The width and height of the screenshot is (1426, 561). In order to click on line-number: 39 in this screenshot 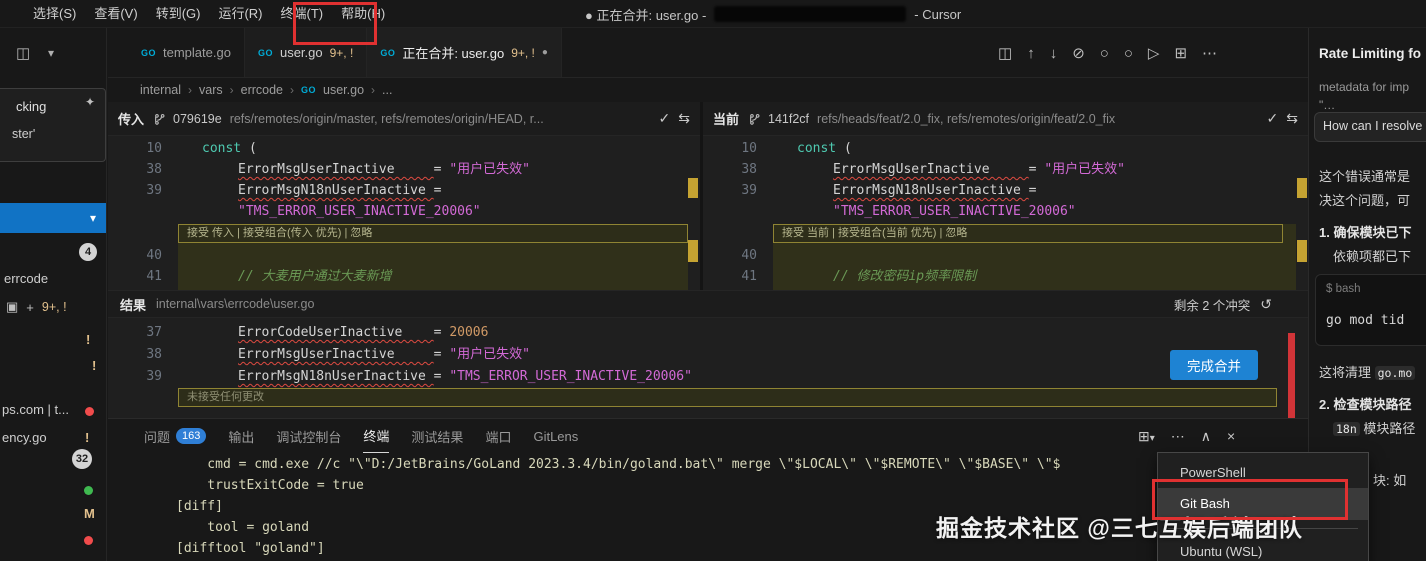, I will do `click(154, 376)`.